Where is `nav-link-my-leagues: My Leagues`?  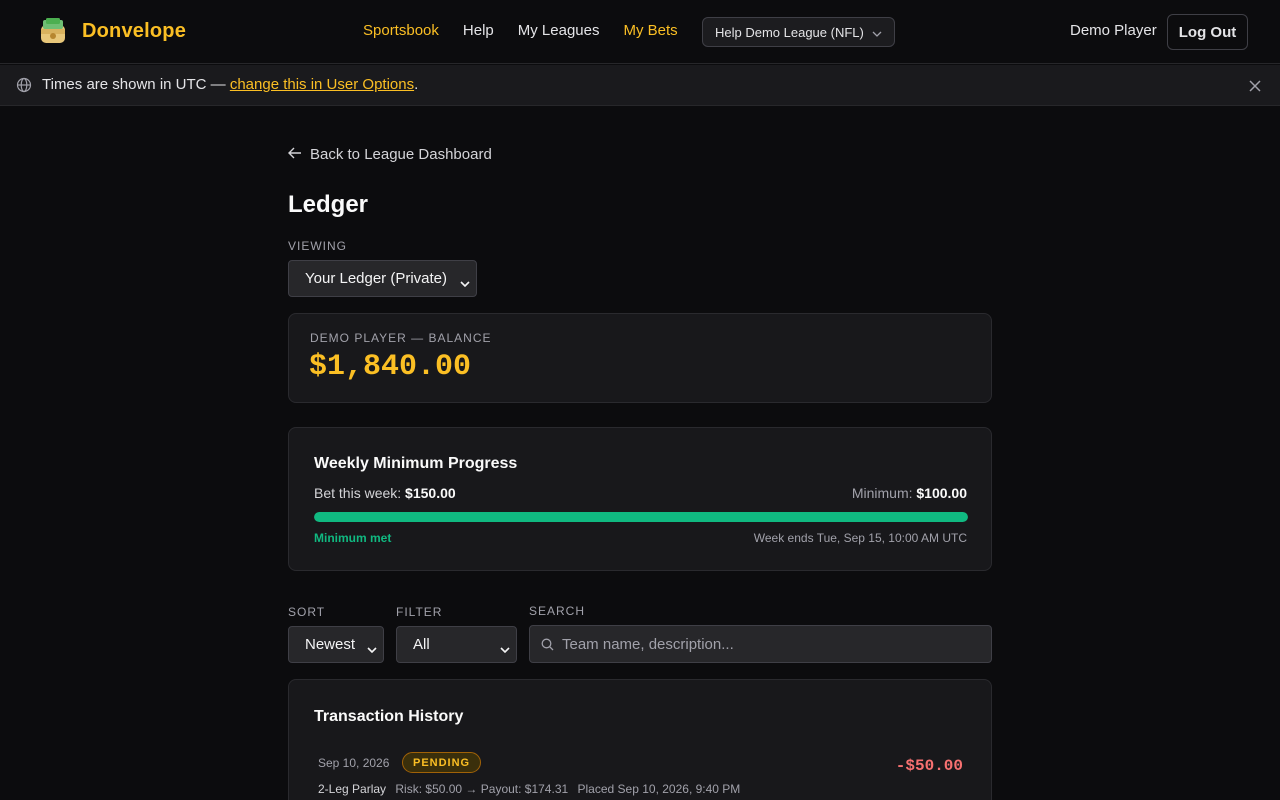 nav-link-my-leagues: My Leagues is located at coordinates (559, 30).